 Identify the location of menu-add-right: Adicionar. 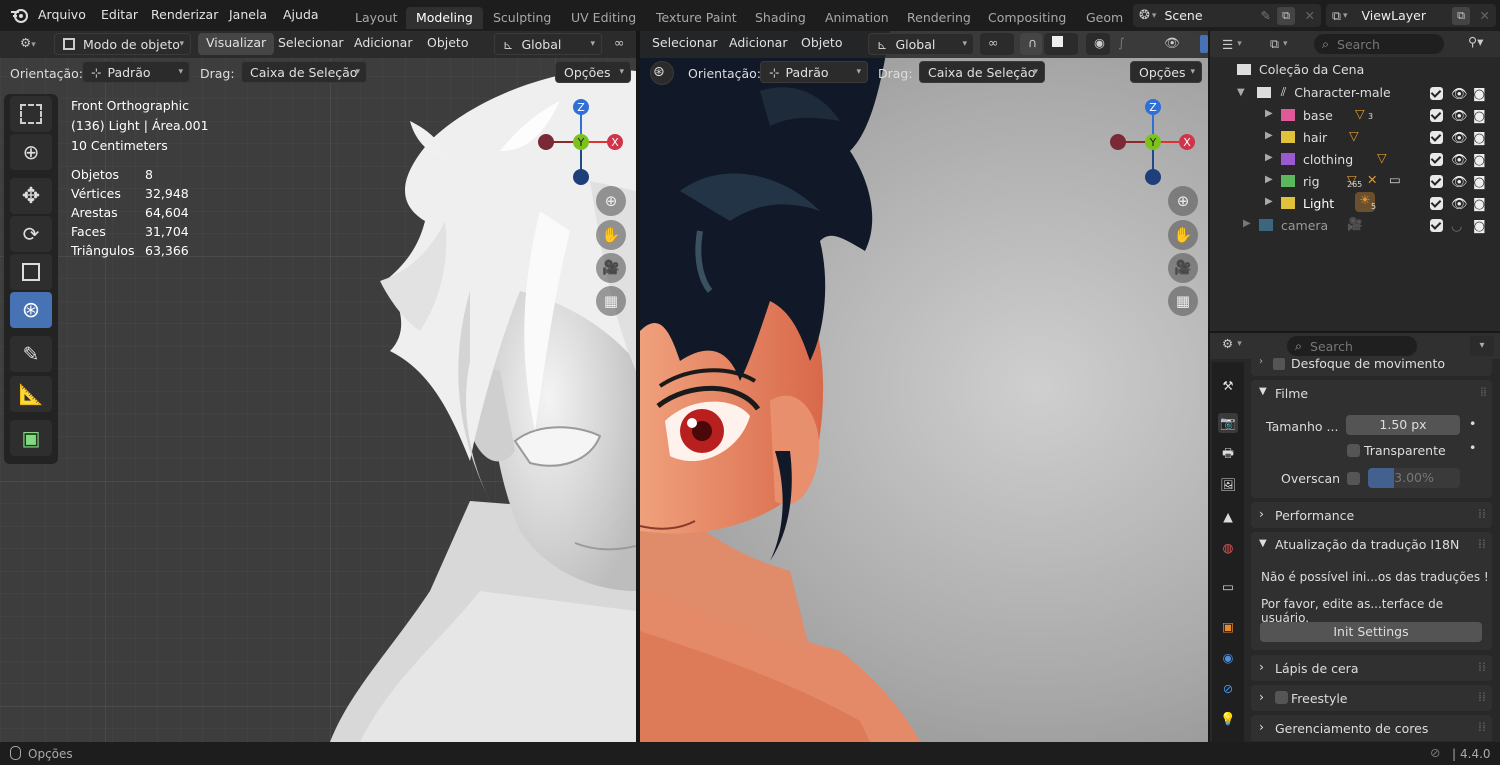
(758, 44).